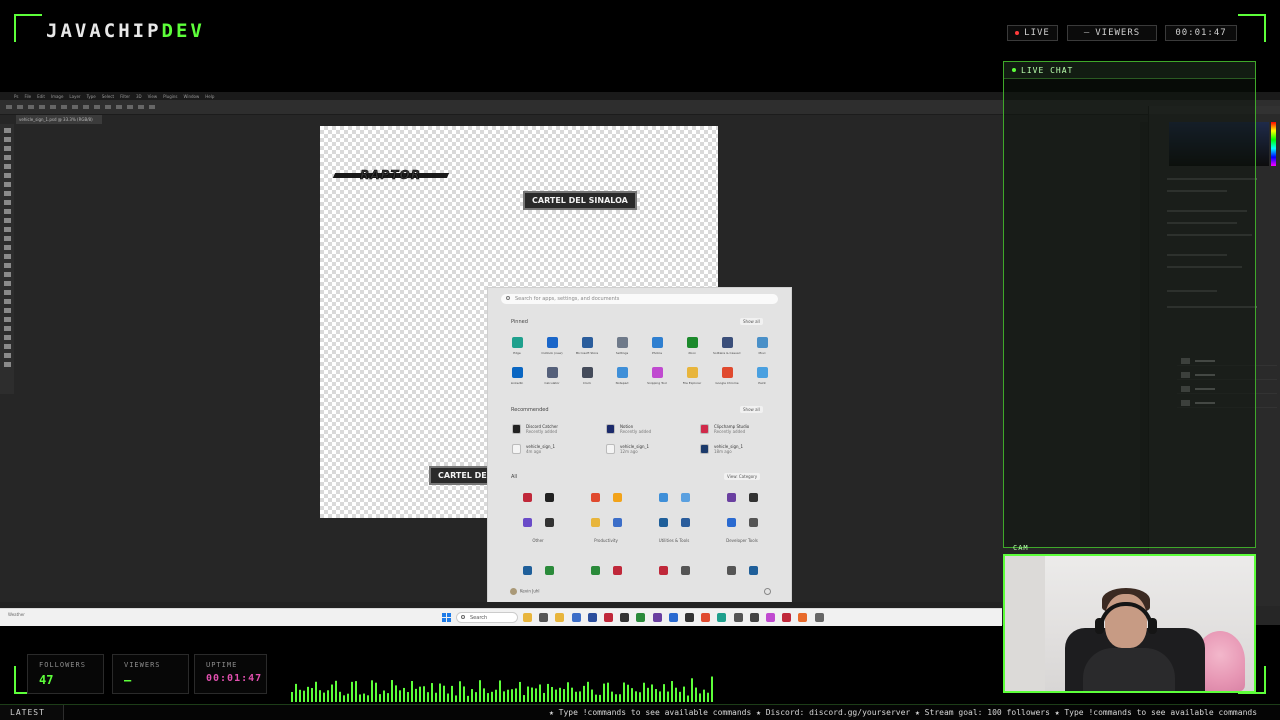 The width and height of the screenshot is (1280, 720). What do you see at coordinates (517, 346) in the screenshot?
I see `pinned-app: Edge` at bounding box center [517, 346].